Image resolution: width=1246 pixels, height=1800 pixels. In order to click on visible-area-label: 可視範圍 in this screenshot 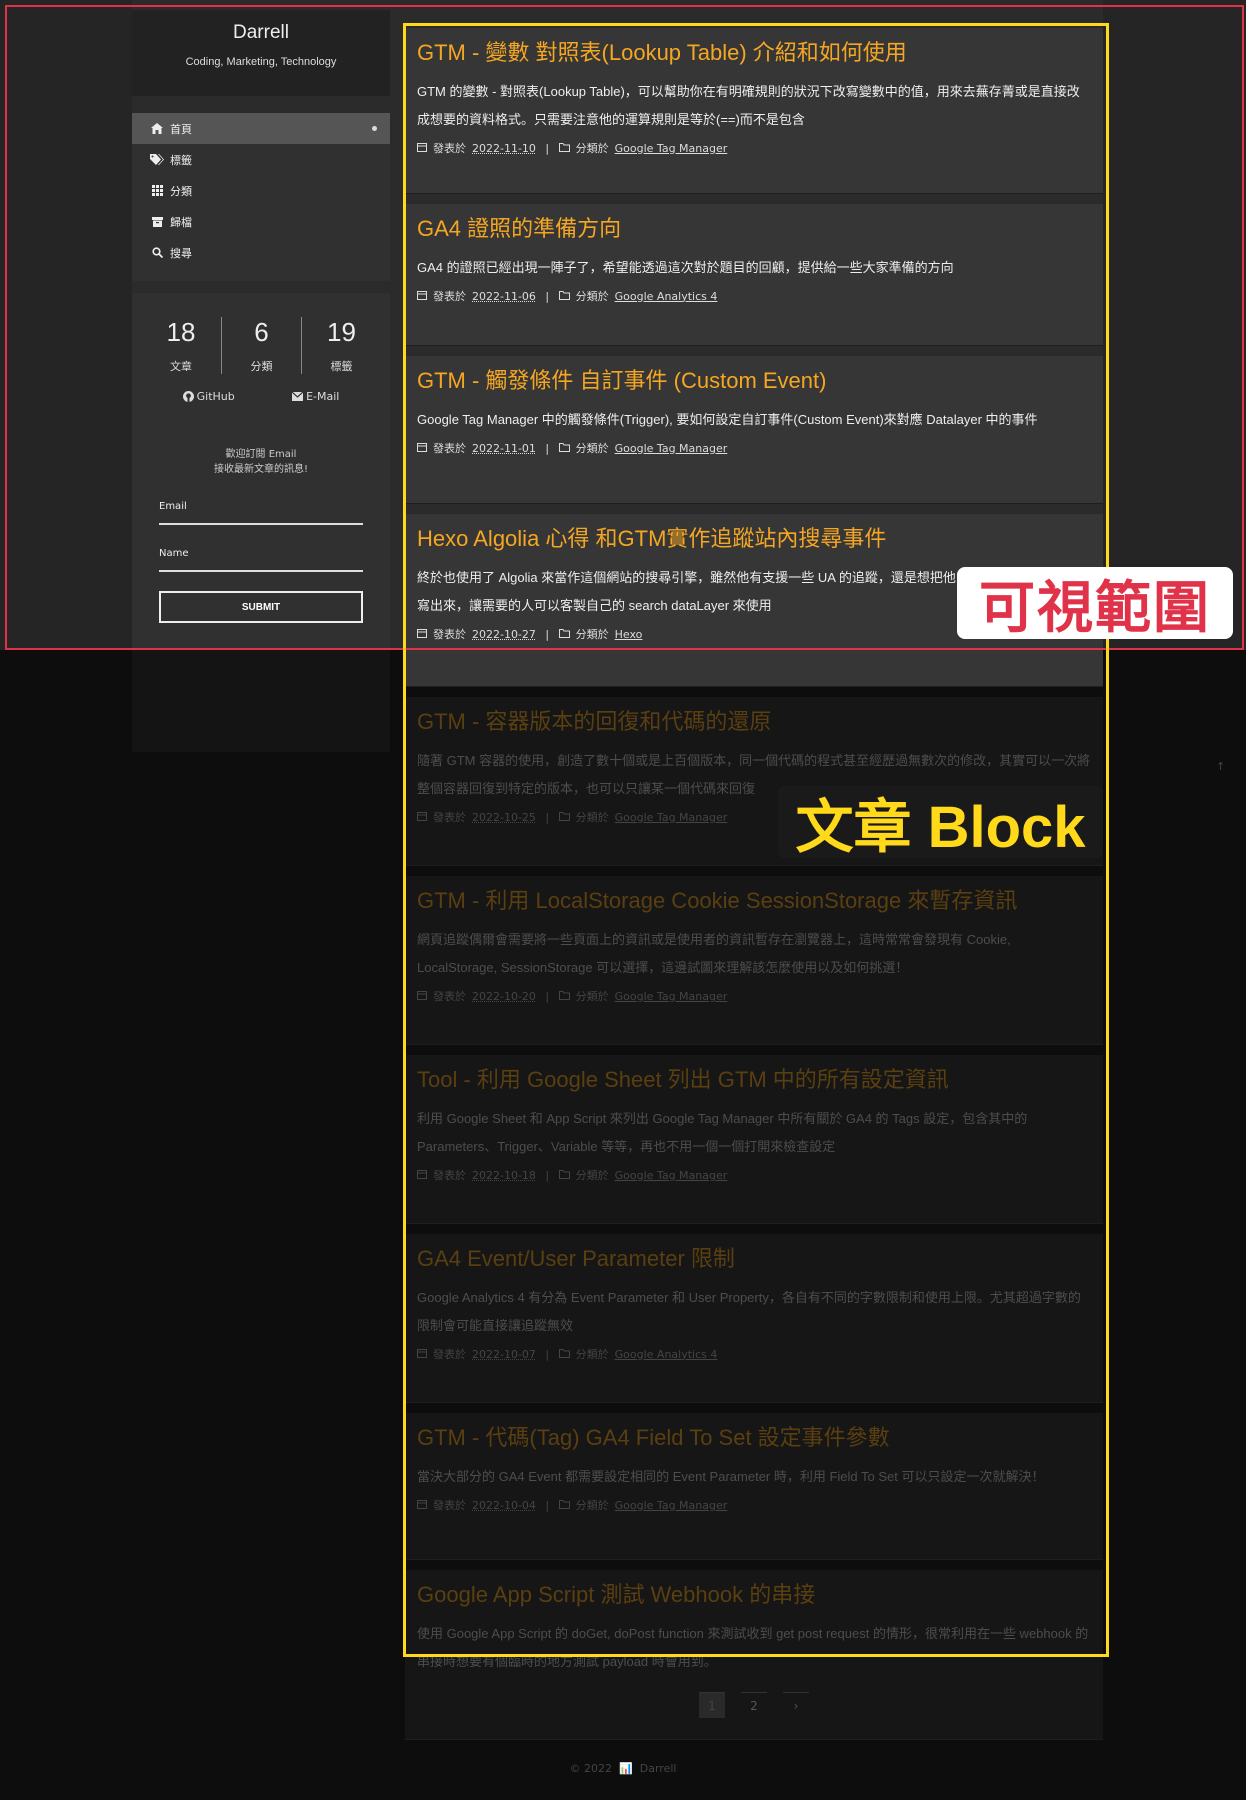, I will do `click(1095, 604)`.